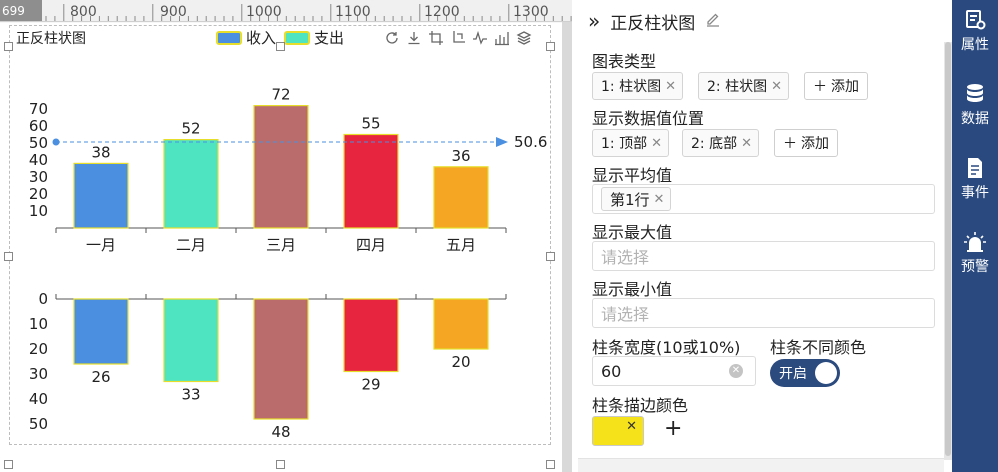  What do you see at coordinates (763, 199) in the screenshot?
I see `avg-select: 第1行 ✕` at bounding box center [763, 199].